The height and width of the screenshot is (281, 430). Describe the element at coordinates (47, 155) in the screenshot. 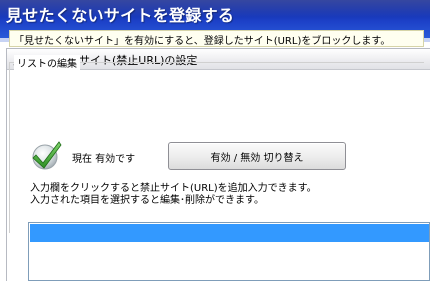

I see `checkmark-icon` at that location.